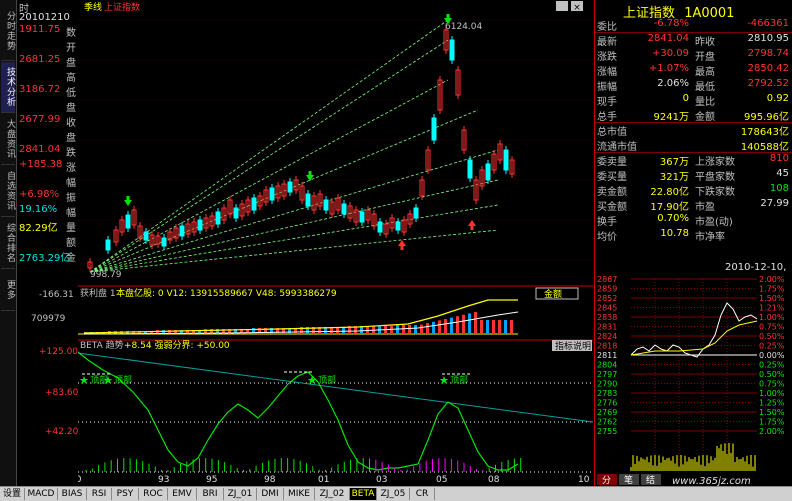 The image size is (792, 501). What do you see at coordinates (607, 298) in the screenshot?
I see `intraday-left-tick: 2852` at bounding box center [607, 298].